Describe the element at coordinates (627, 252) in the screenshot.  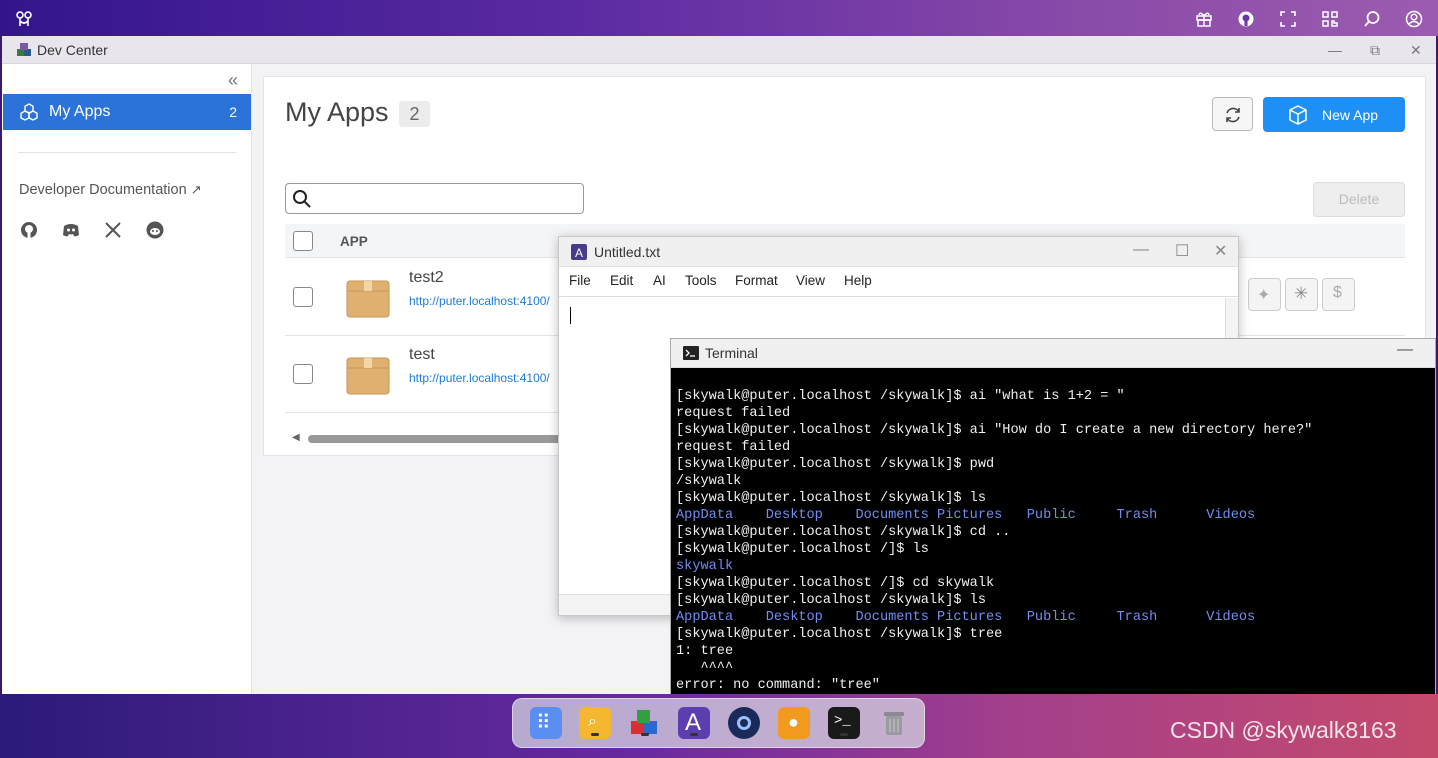
I see `window-title: Untitled.txt` at that location.